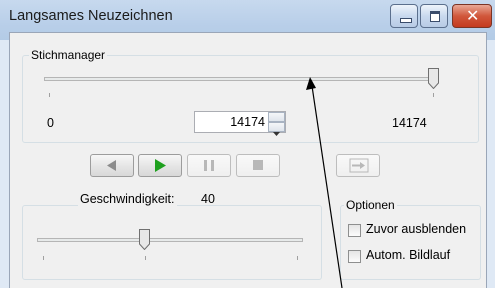 The width and height of the screenshot is (495, 288). What do you see at coordinates (324, 182) in the screenshot?
I see `pointer-annotation` at bounding box center [324, 182].